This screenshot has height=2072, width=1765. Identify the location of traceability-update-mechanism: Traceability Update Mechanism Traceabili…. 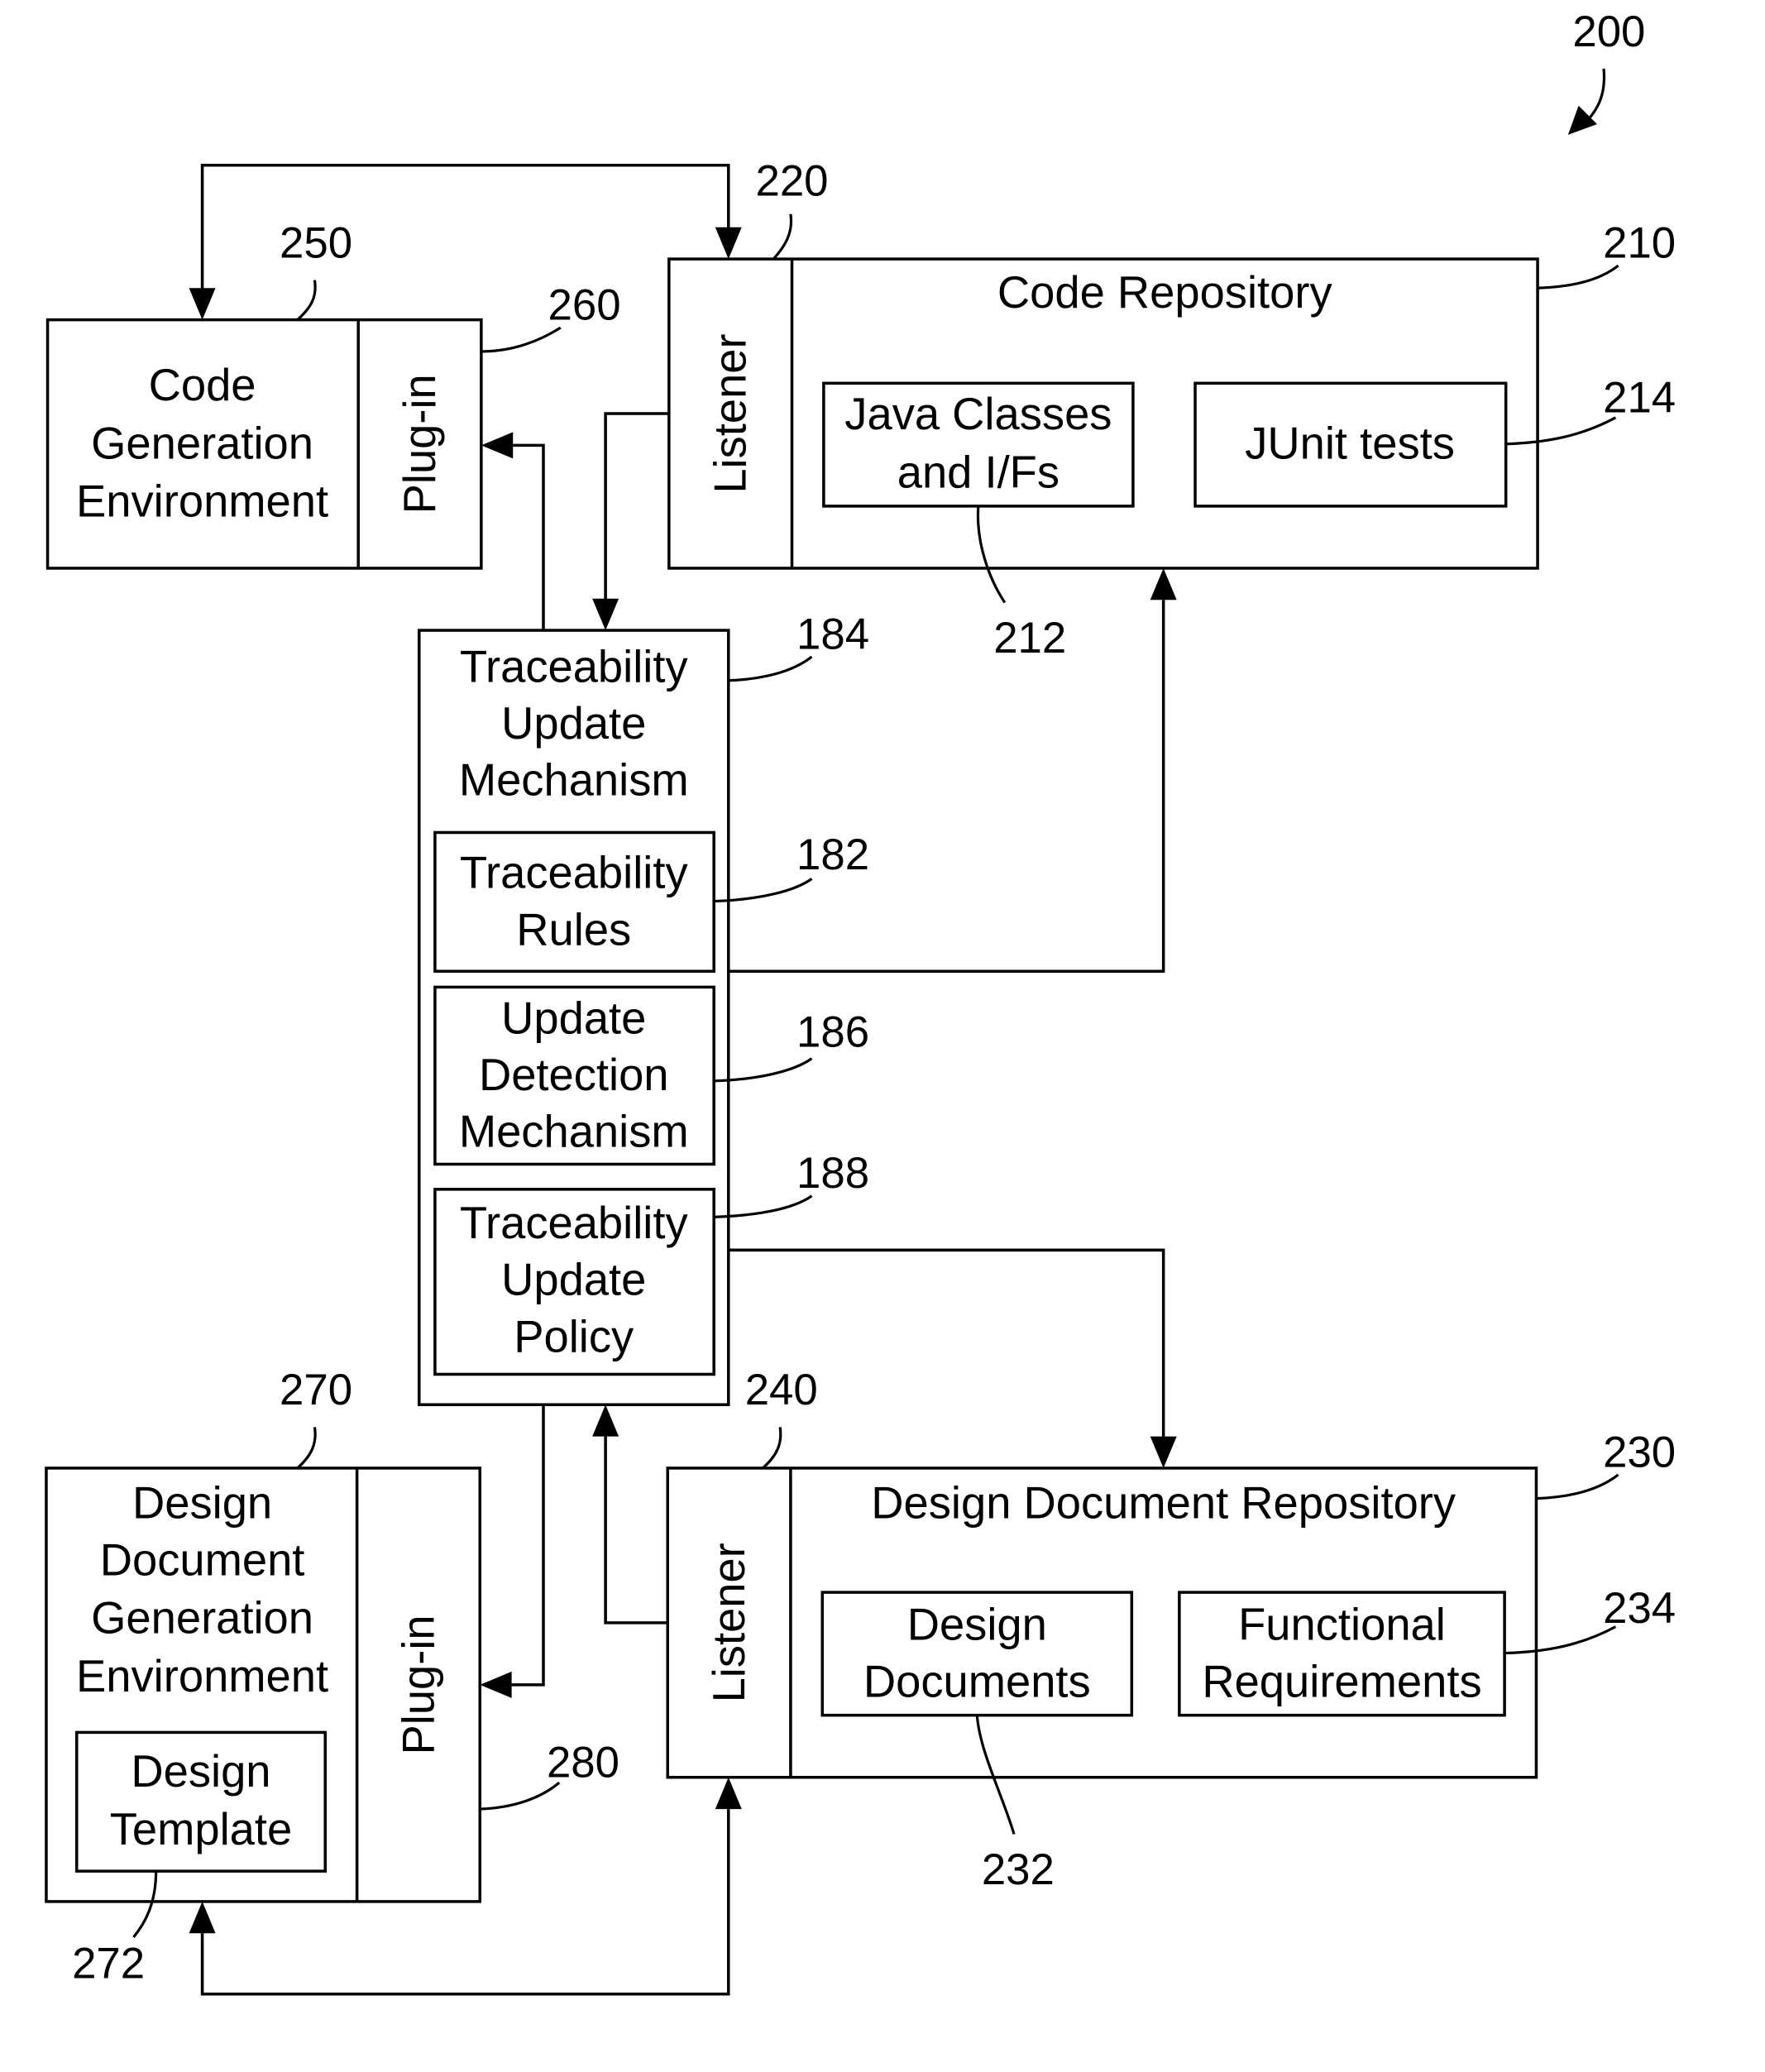
(573, 1018).